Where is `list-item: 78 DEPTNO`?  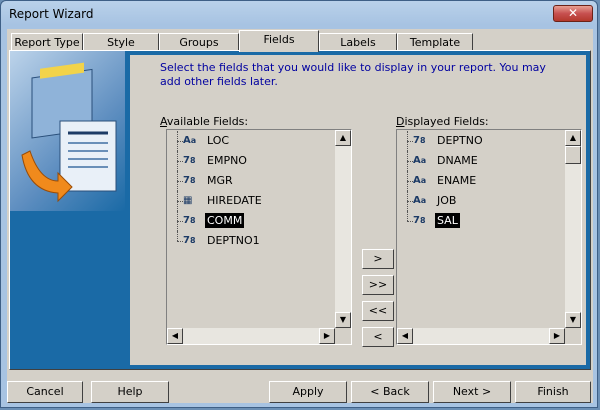 list-item: 78 DEPTNO is located at coordinates (482, 141).